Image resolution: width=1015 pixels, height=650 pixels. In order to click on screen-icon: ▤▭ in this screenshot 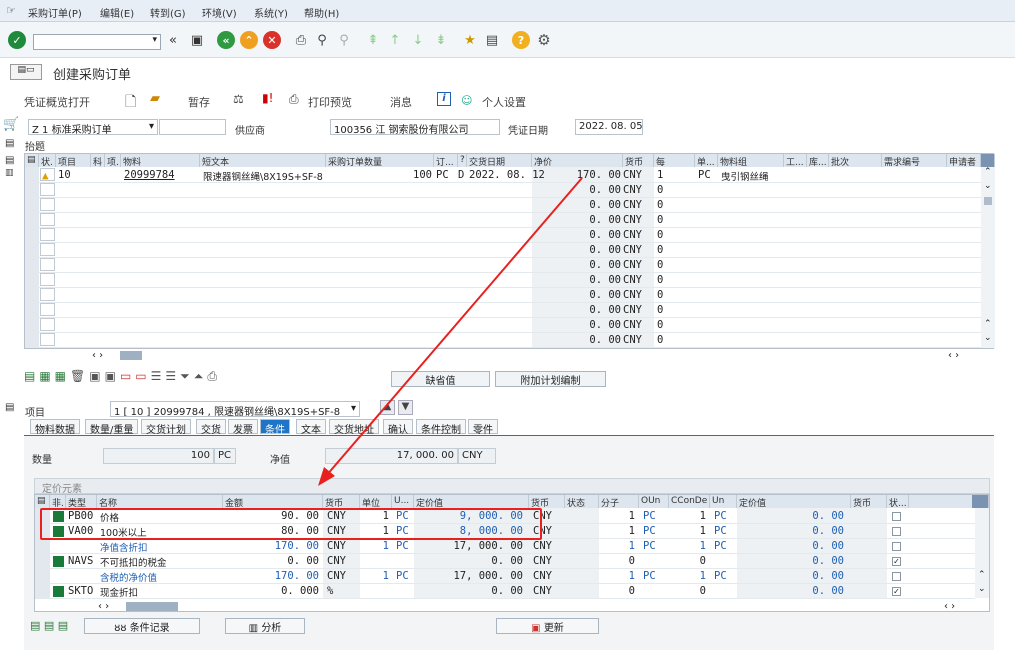, I will do `click(26, 72)`.